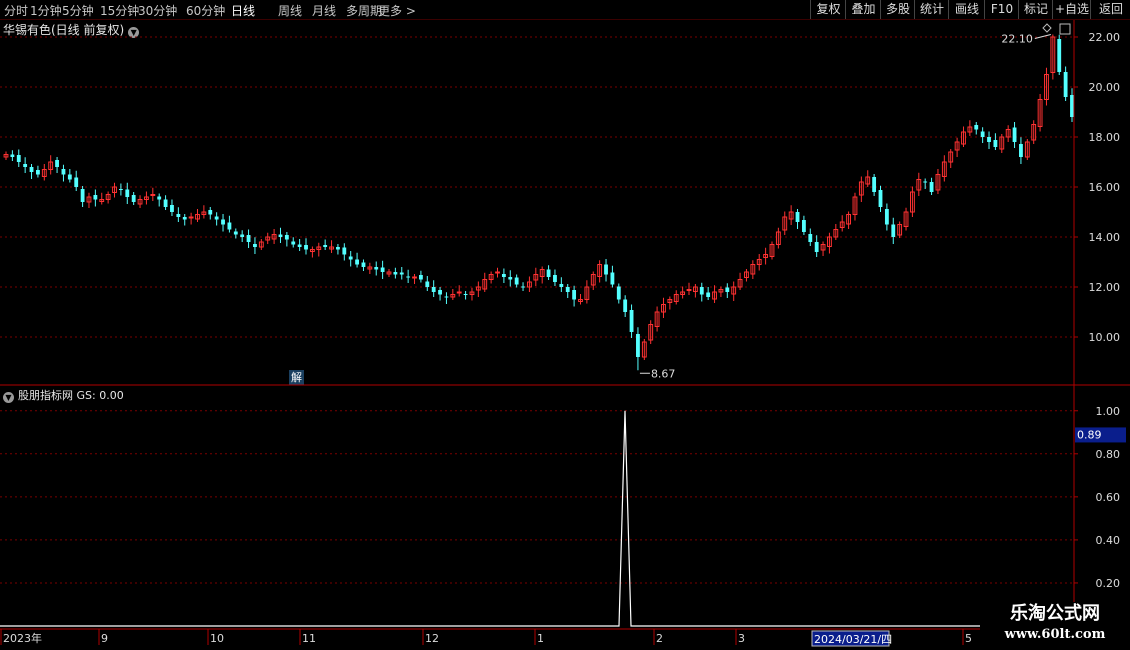 This screenshot has width=1130, height=650. Describe the element at coordinates (46, 10) in the screenshot. I see `period-tab-1: 1分钟` at that location.